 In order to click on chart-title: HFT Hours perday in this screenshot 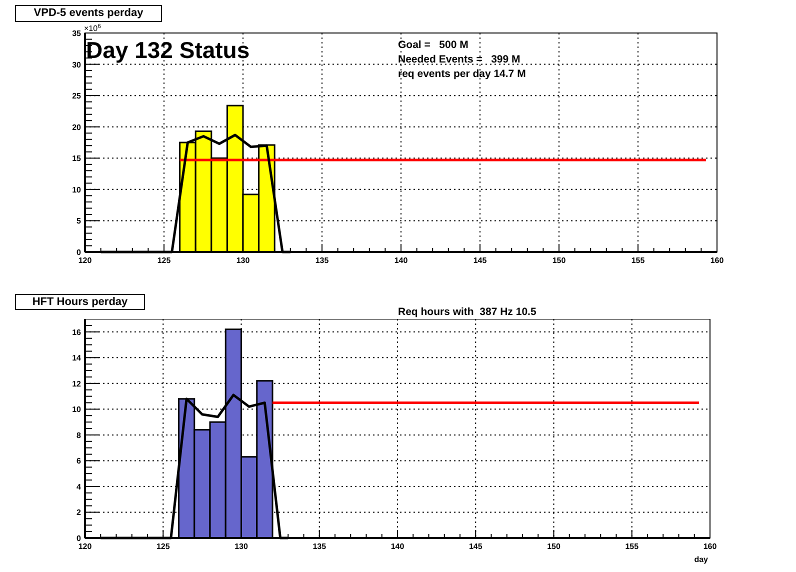, I will do `click(80, 302)`.